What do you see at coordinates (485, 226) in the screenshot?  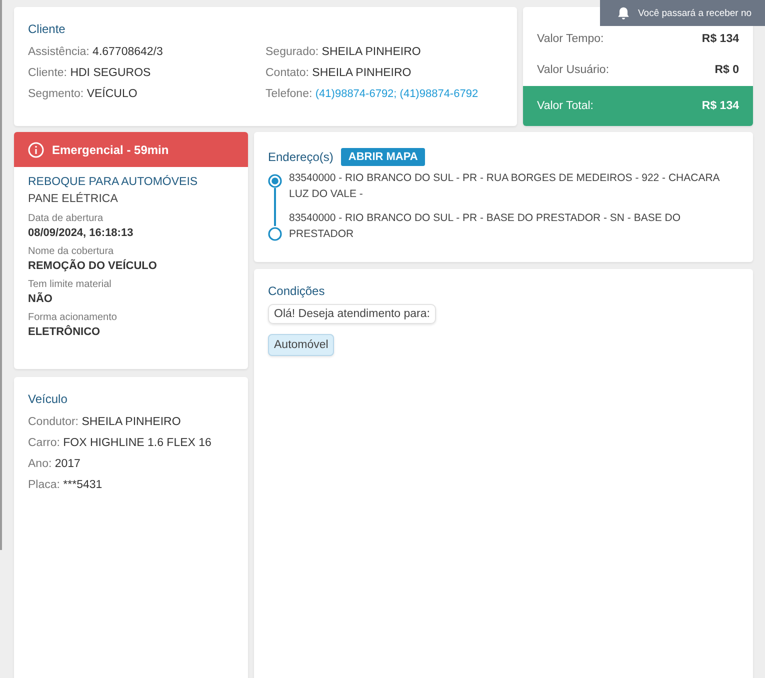 I see `address-text: 83540000 - RIO BRANCO DO SUL - PR - BASE DO PRESTADOR - SN - BASE DO PRESTADOR` at bounding box center [485, 226].